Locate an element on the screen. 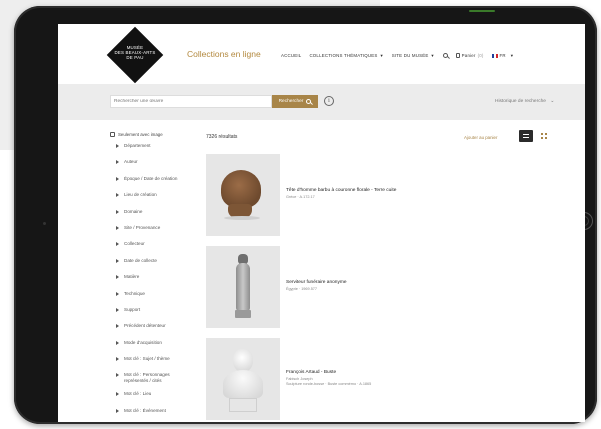 This screenshot has width=601, height=429. tablet-top-button is located at coordinates (482, 11).